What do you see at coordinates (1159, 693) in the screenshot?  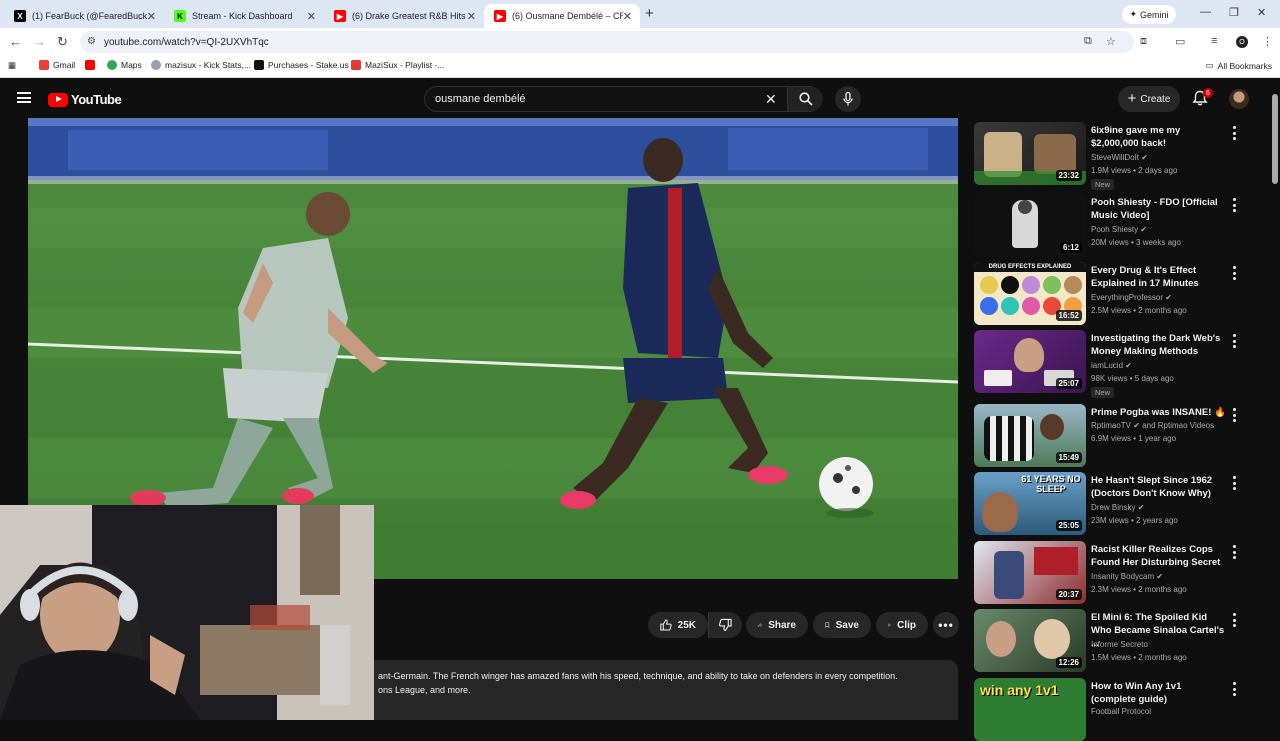 I see `video-title: How to Win Any 1v1 (complete guide)` at bounding box center [1159, 693].